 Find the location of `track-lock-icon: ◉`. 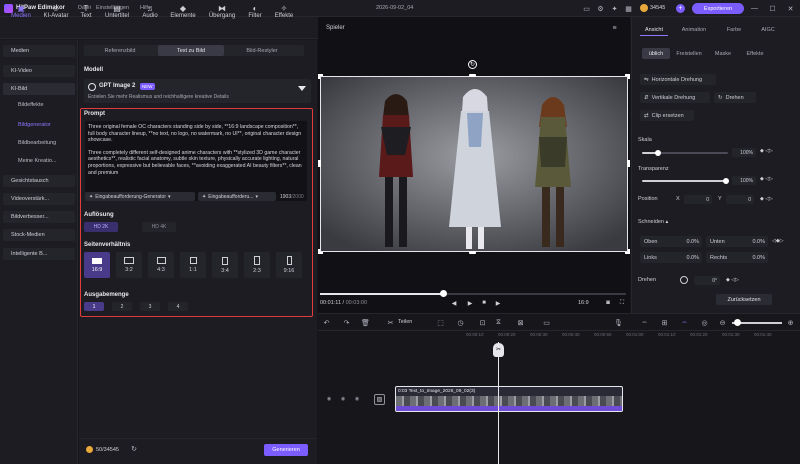

track-lock-icon: ◉ is located at coordinates (343, 399).